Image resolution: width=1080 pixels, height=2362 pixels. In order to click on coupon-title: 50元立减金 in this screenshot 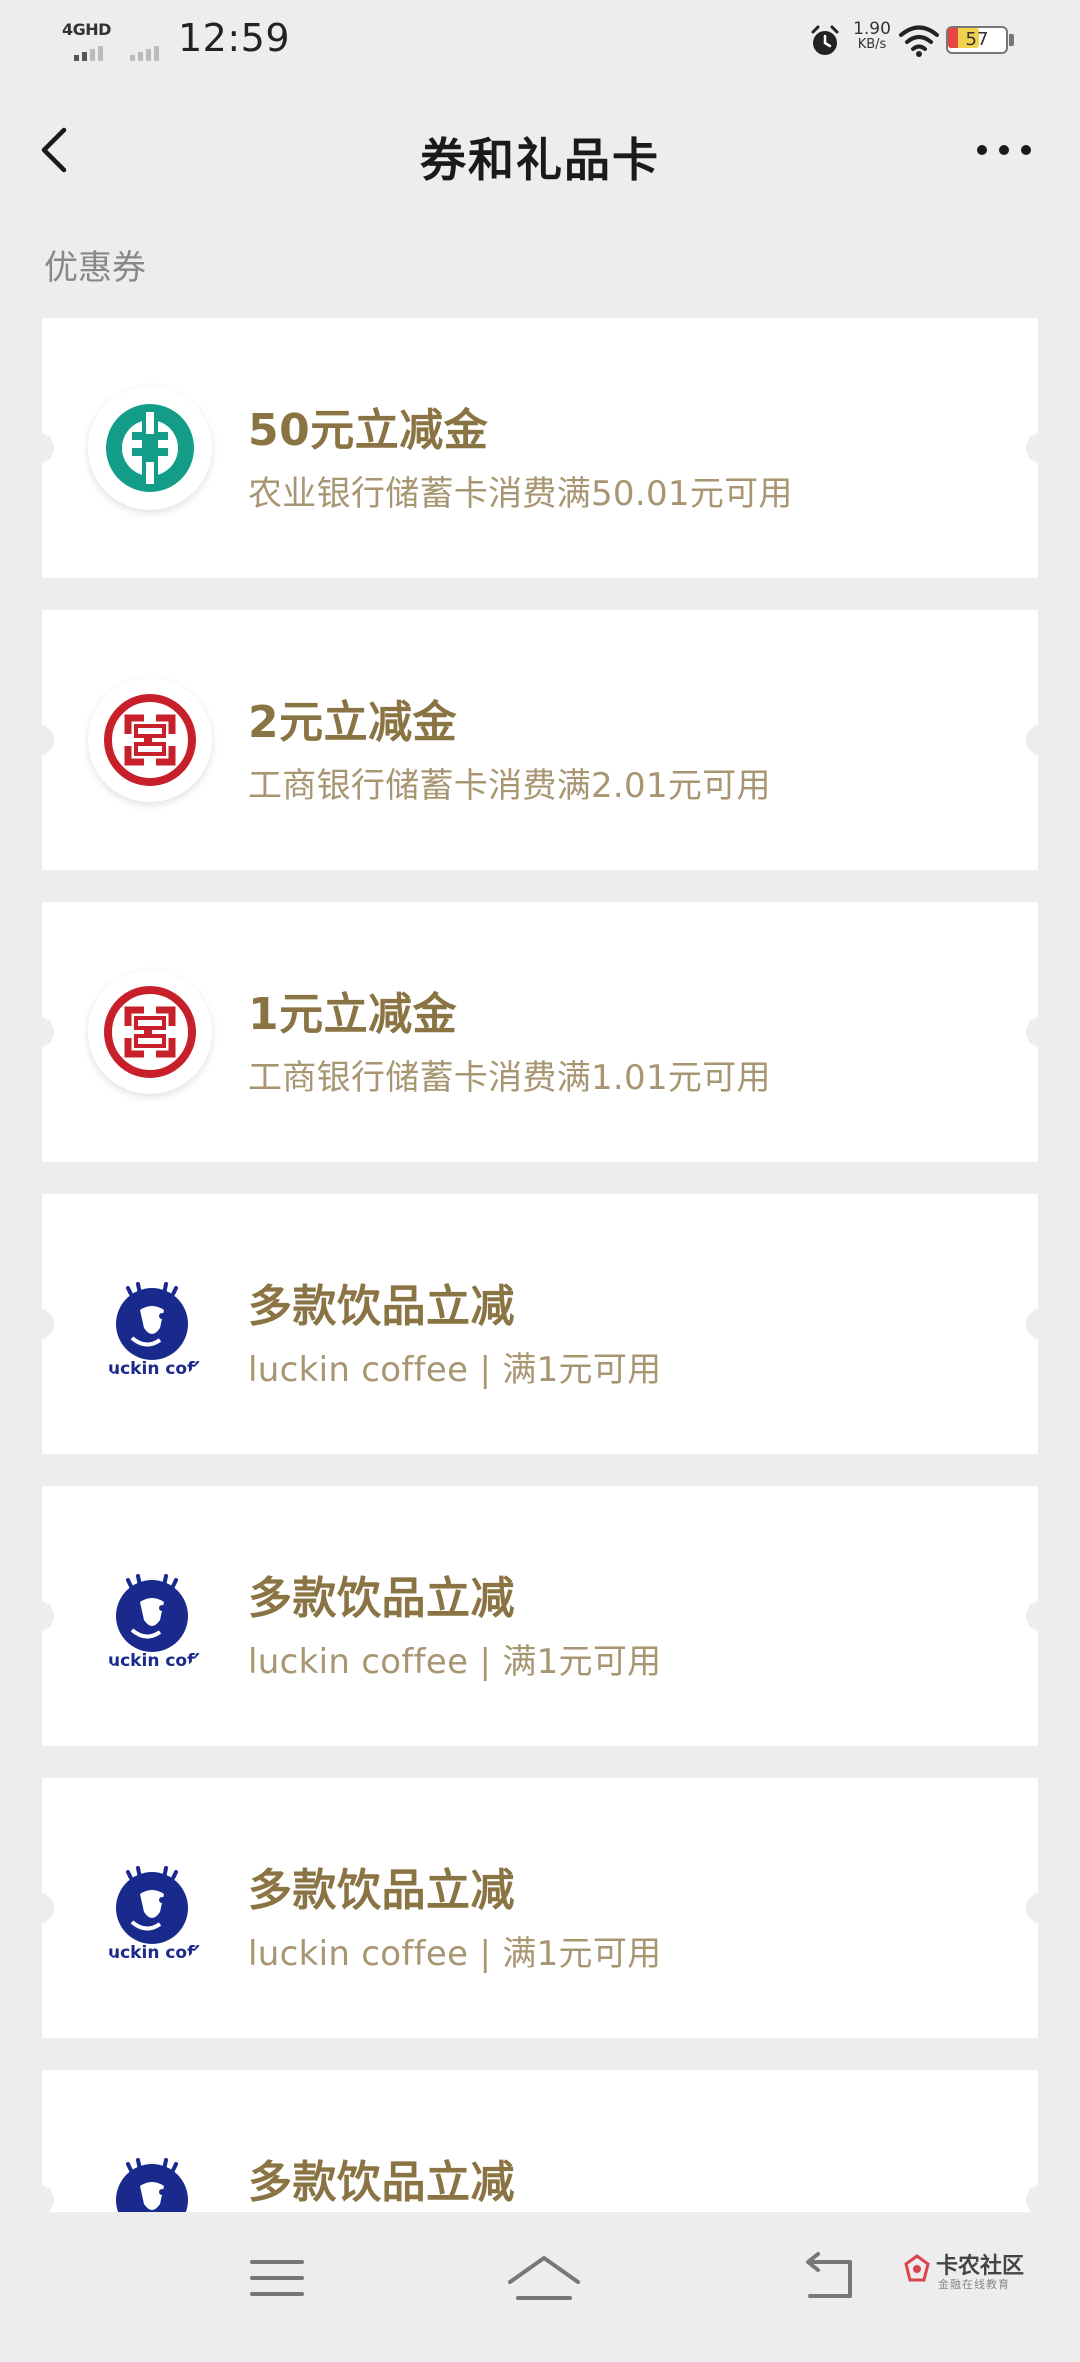, I will do `click(368, 430)`.